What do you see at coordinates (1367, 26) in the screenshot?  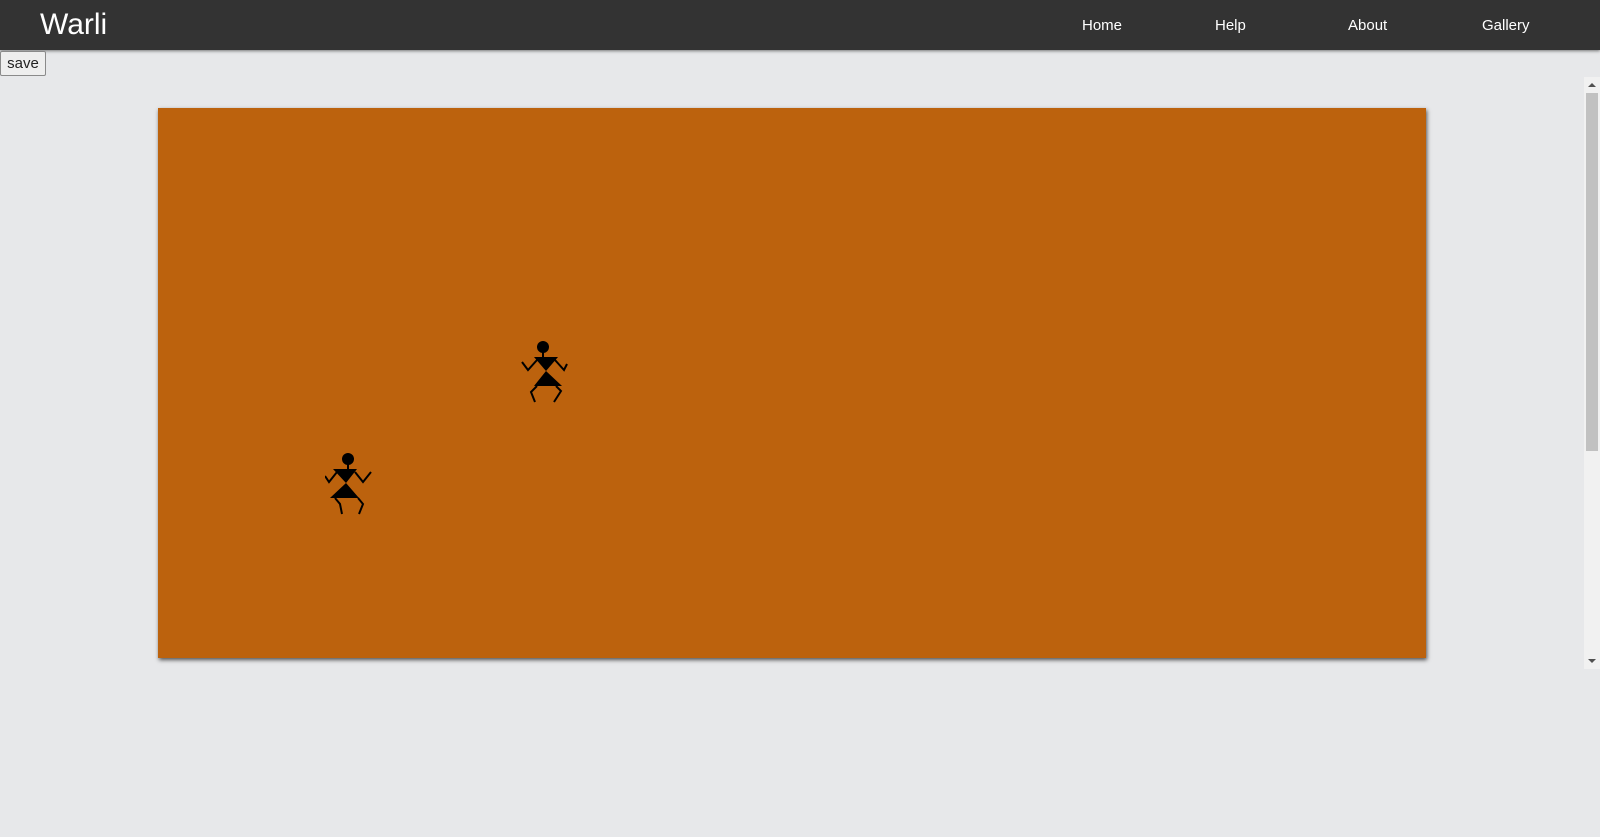 I see `nav-about-link: About` at bounding box center [1367, 26].